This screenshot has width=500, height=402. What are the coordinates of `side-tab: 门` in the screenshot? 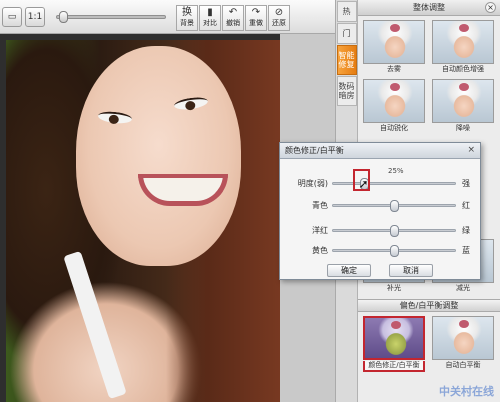 It's located at (346, 33).